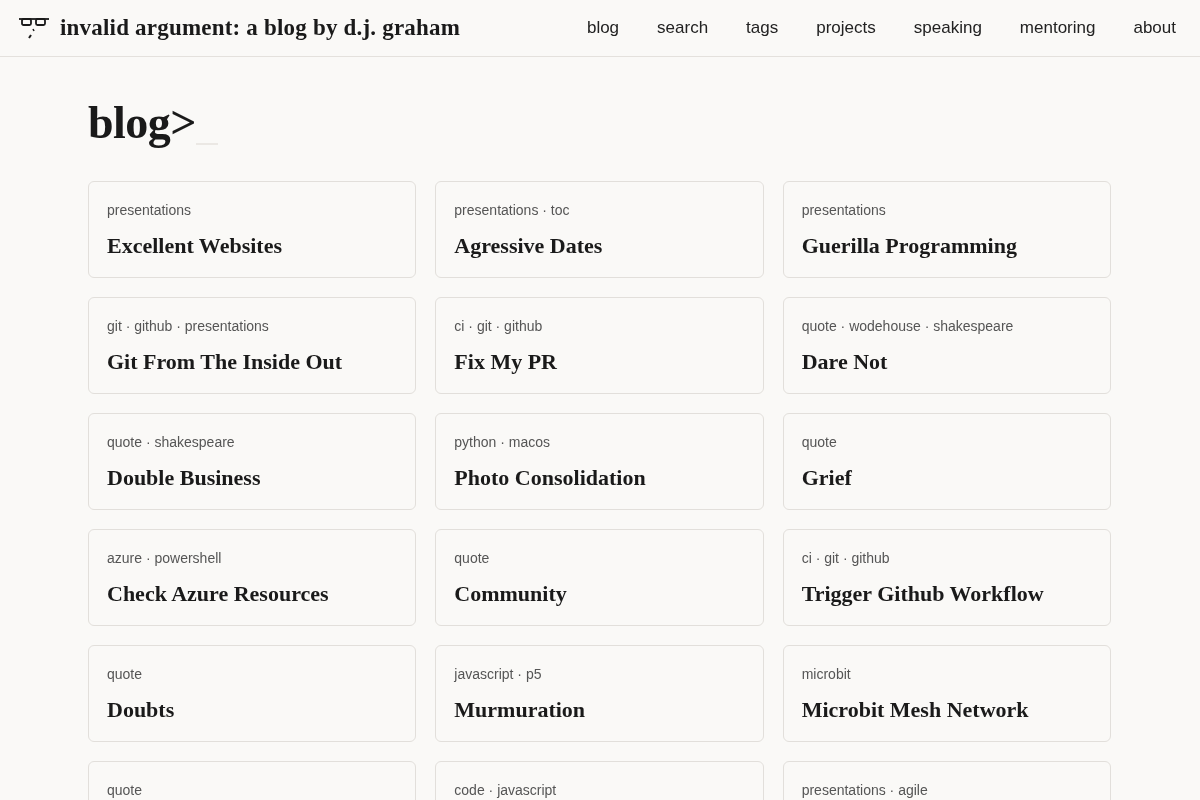  I want to click on post-card: quote Grief, so click(946, 461).